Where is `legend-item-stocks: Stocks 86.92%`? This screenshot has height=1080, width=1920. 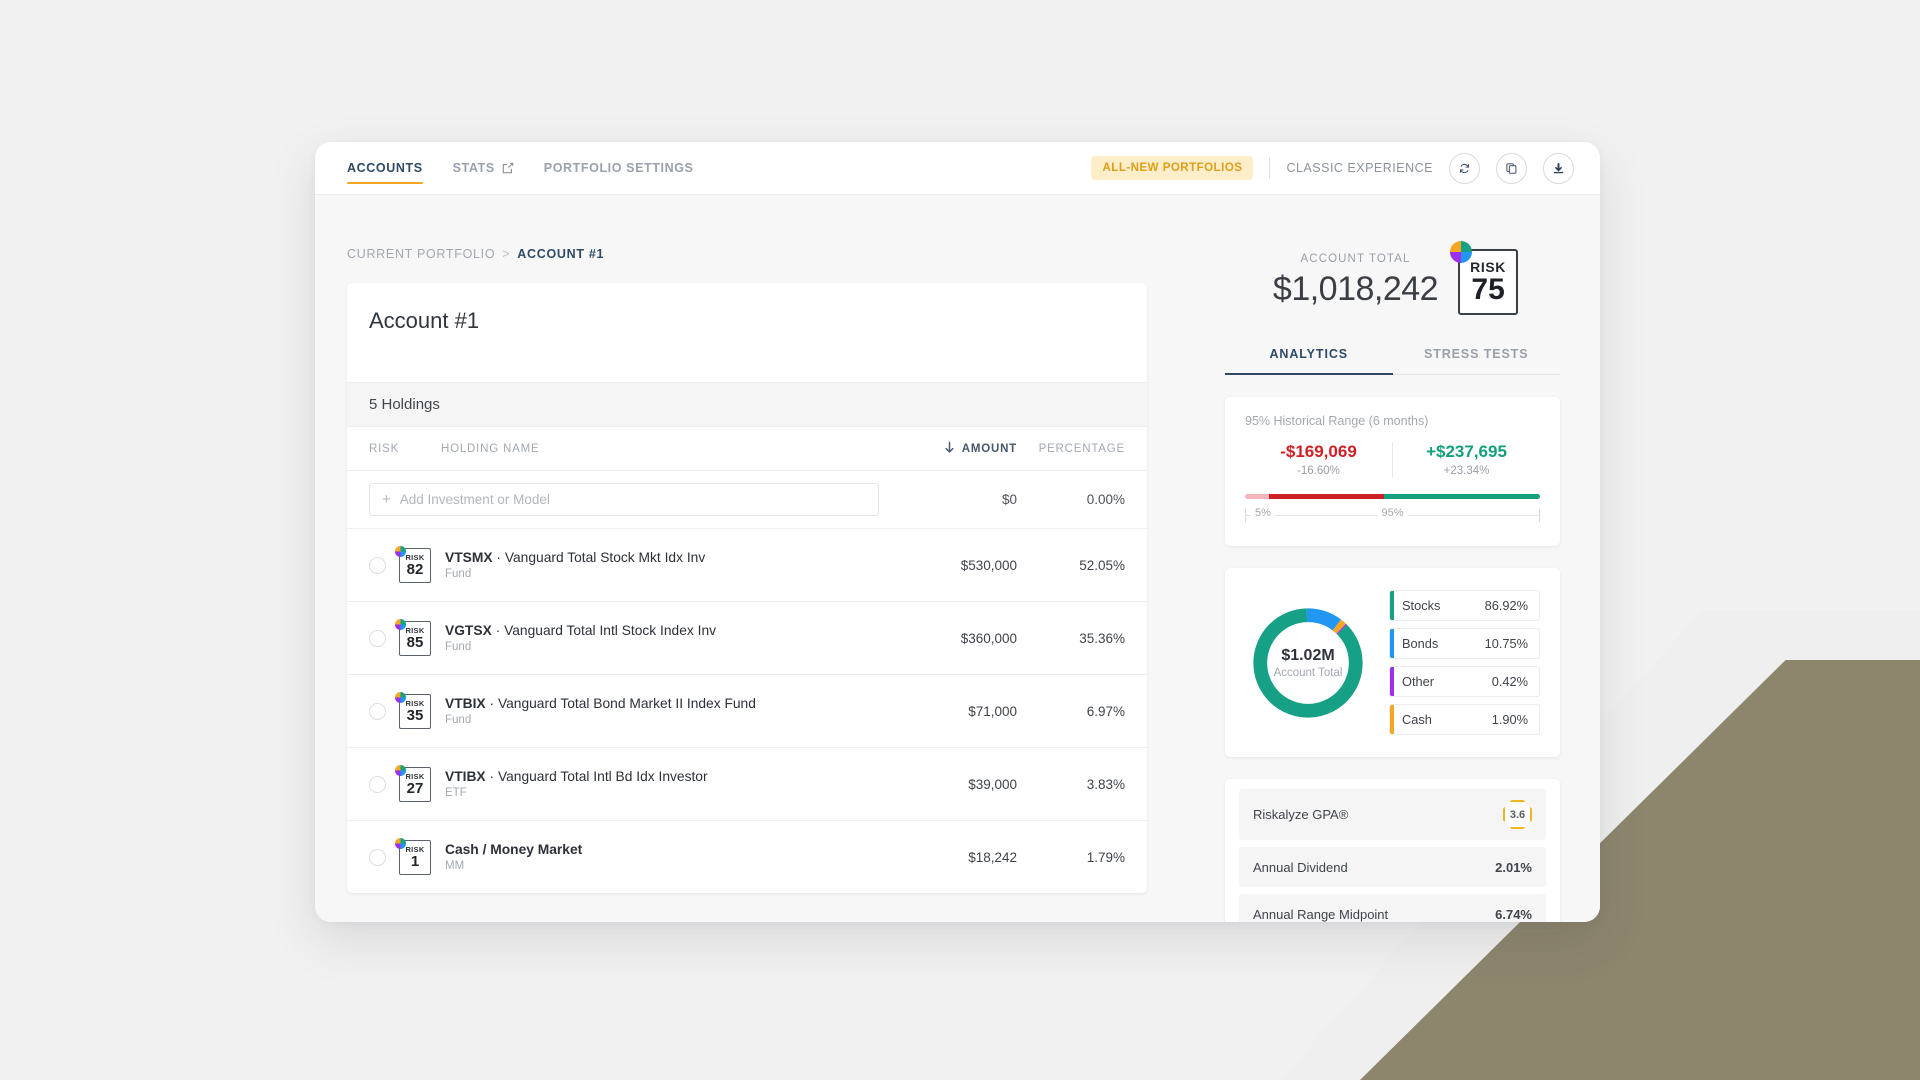 legend-item-stocks: Stocks 86.92% is located at coordinates (1464, 605).